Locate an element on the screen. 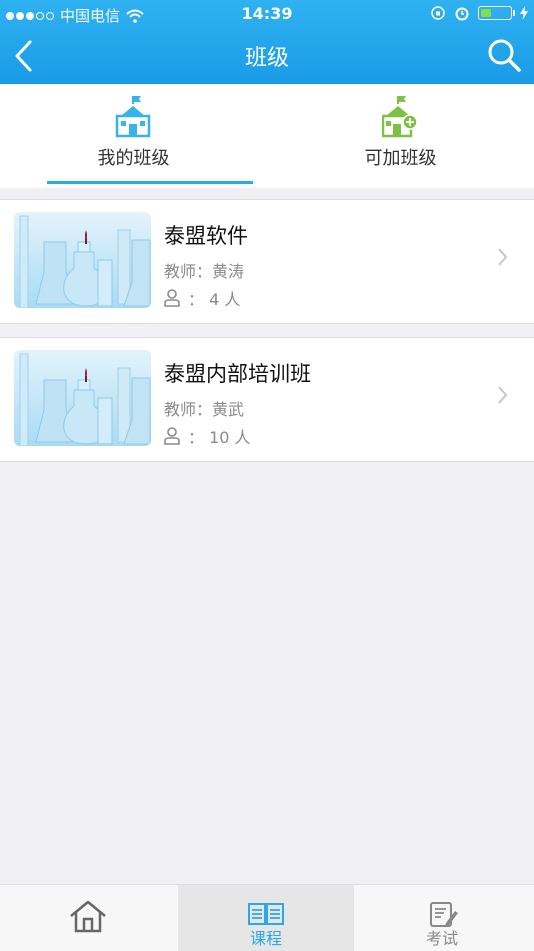  tabbar-home is located at coordinates (88, 918).